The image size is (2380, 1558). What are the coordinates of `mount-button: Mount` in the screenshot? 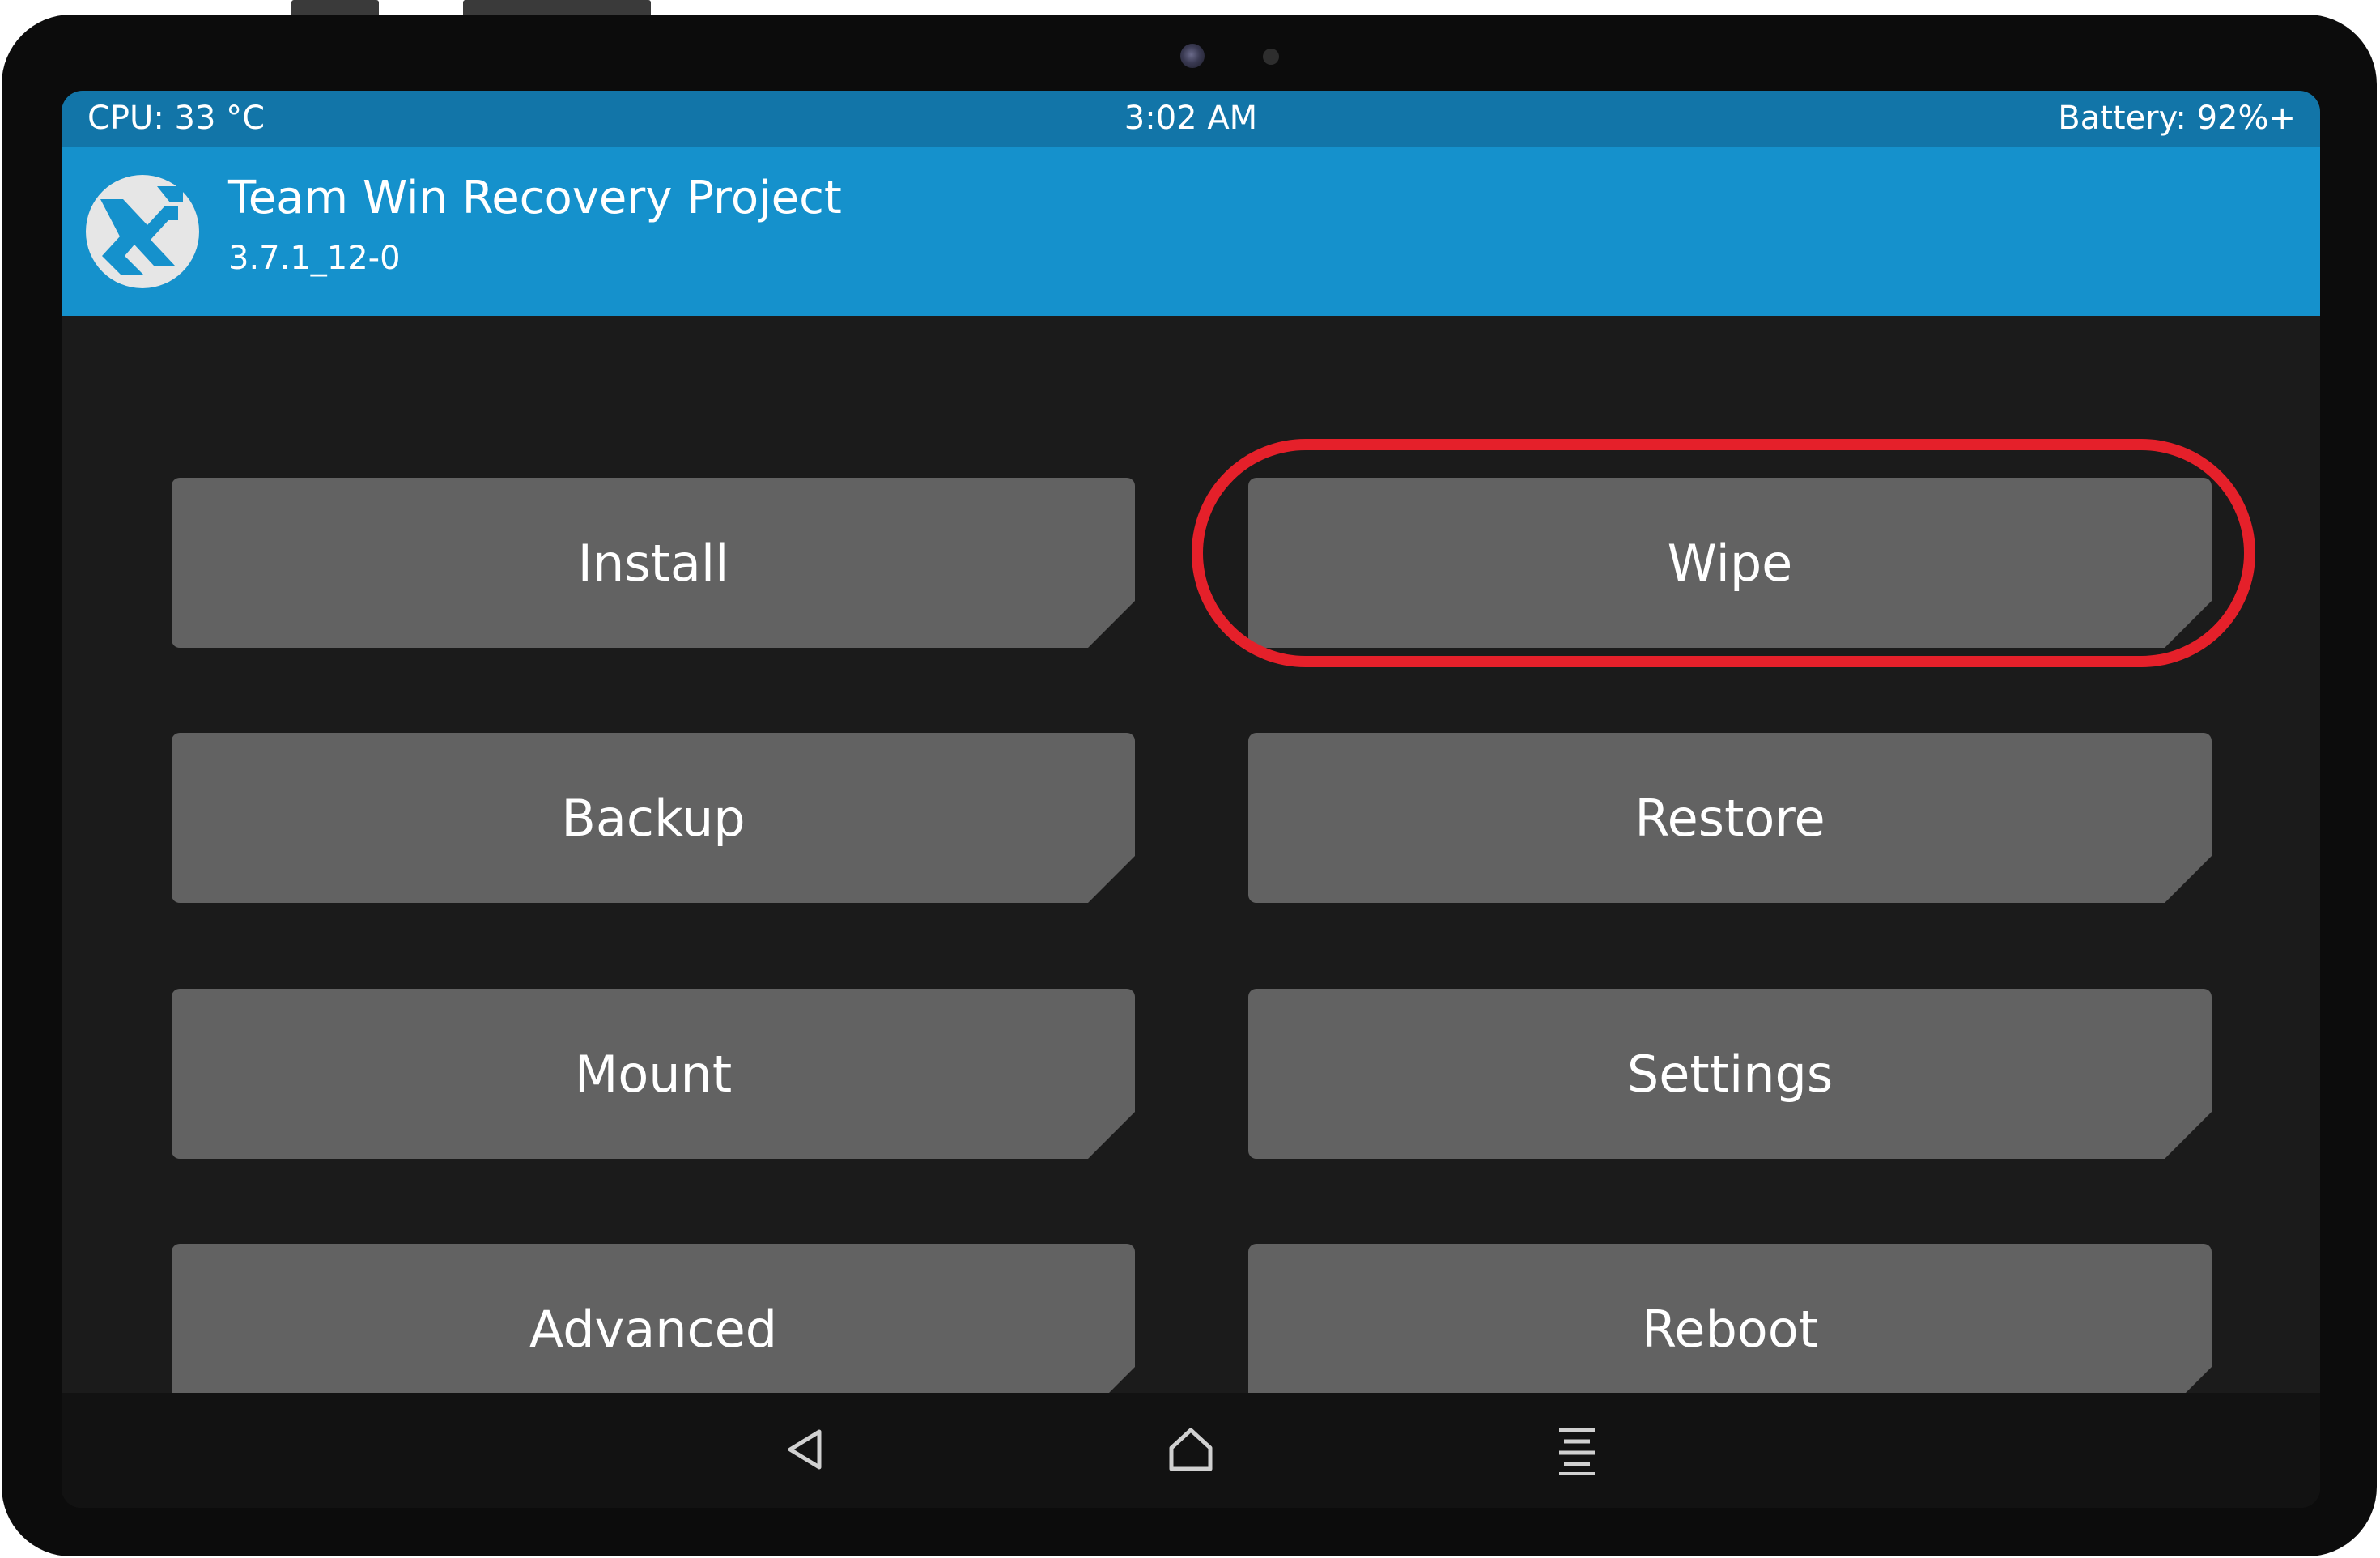 It's located at (653, 1074).